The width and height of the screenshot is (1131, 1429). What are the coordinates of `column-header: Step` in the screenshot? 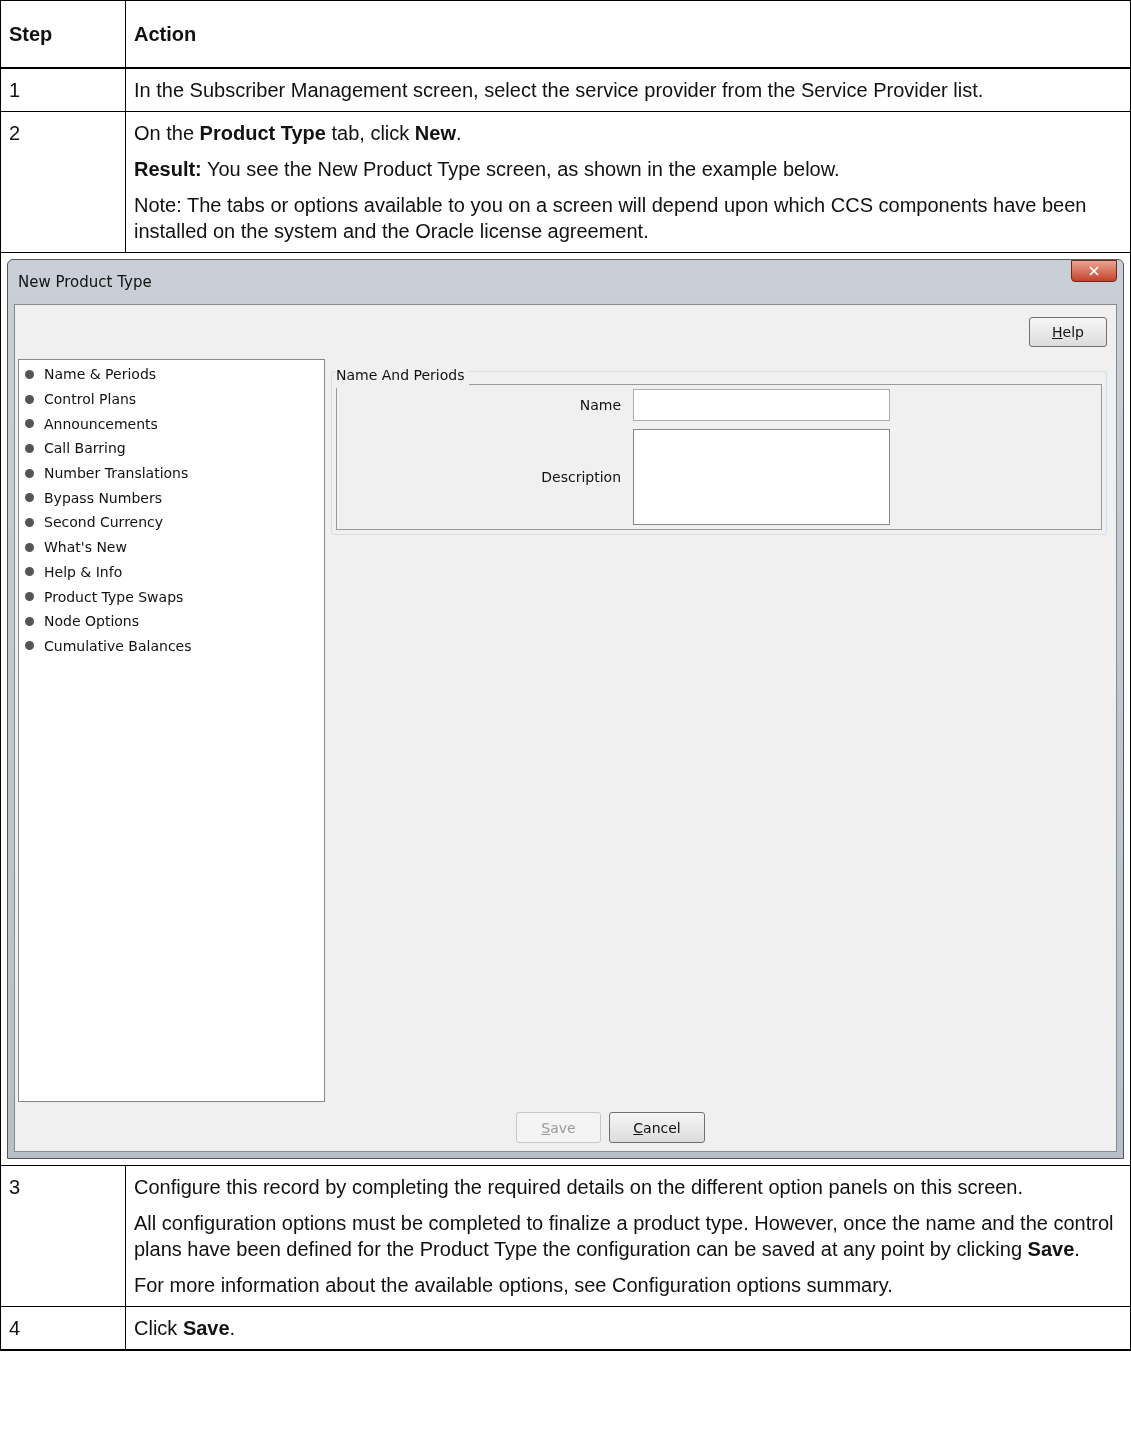 It's located at (63, 34).